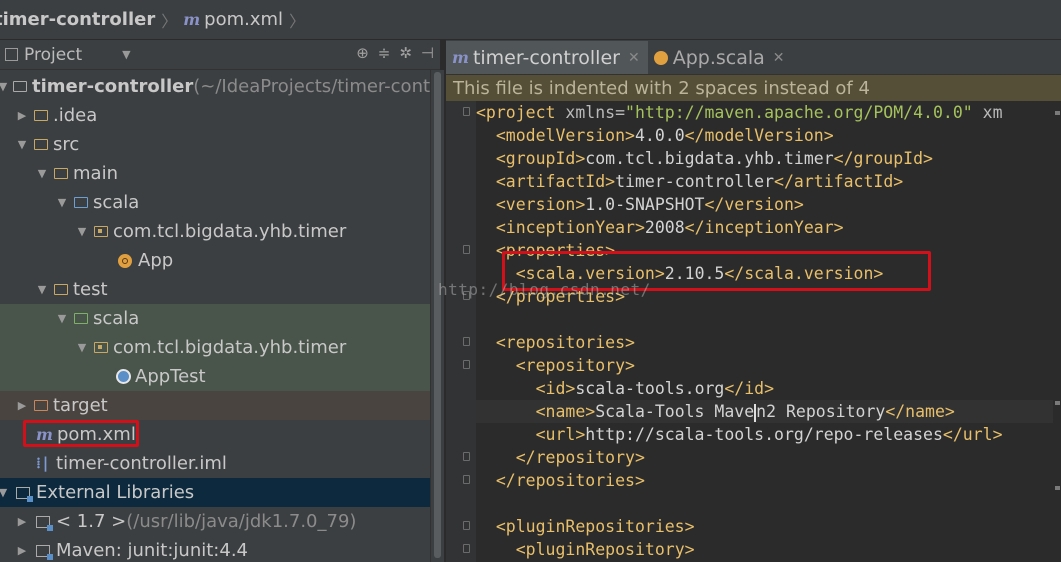  I want to click on tree-item-label: src, so click(66, 144).